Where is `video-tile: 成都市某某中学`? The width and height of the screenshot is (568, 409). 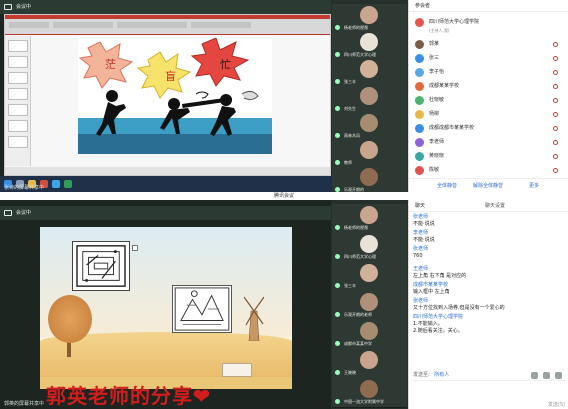
video-tile: 成都市某某中学 is located at coordinates (369, 335).